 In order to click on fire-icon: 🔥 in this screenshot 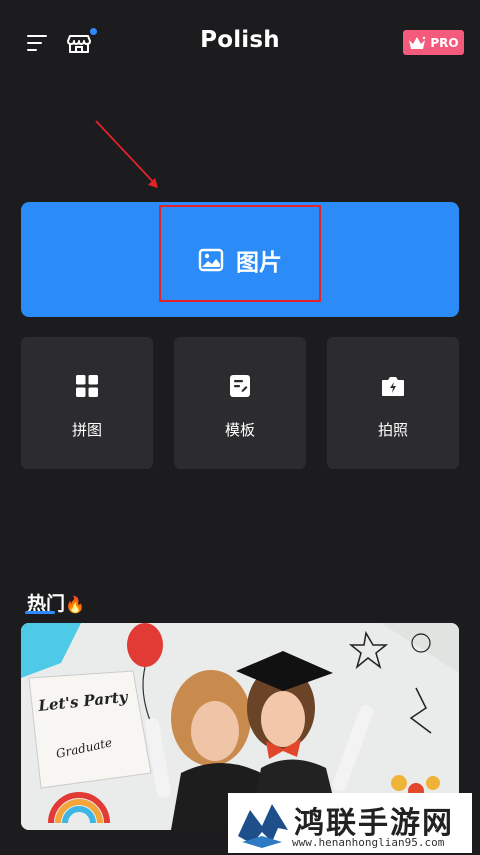, I will do `click(75, 604)`.